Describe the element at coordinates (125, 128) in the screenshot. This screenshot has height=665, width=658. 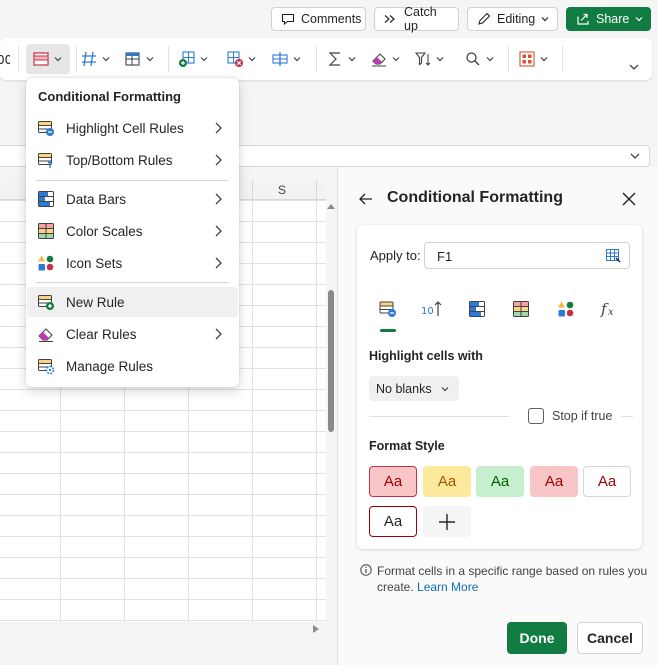
I see `menu-item-label: Highlight Cell Rules` at that location.